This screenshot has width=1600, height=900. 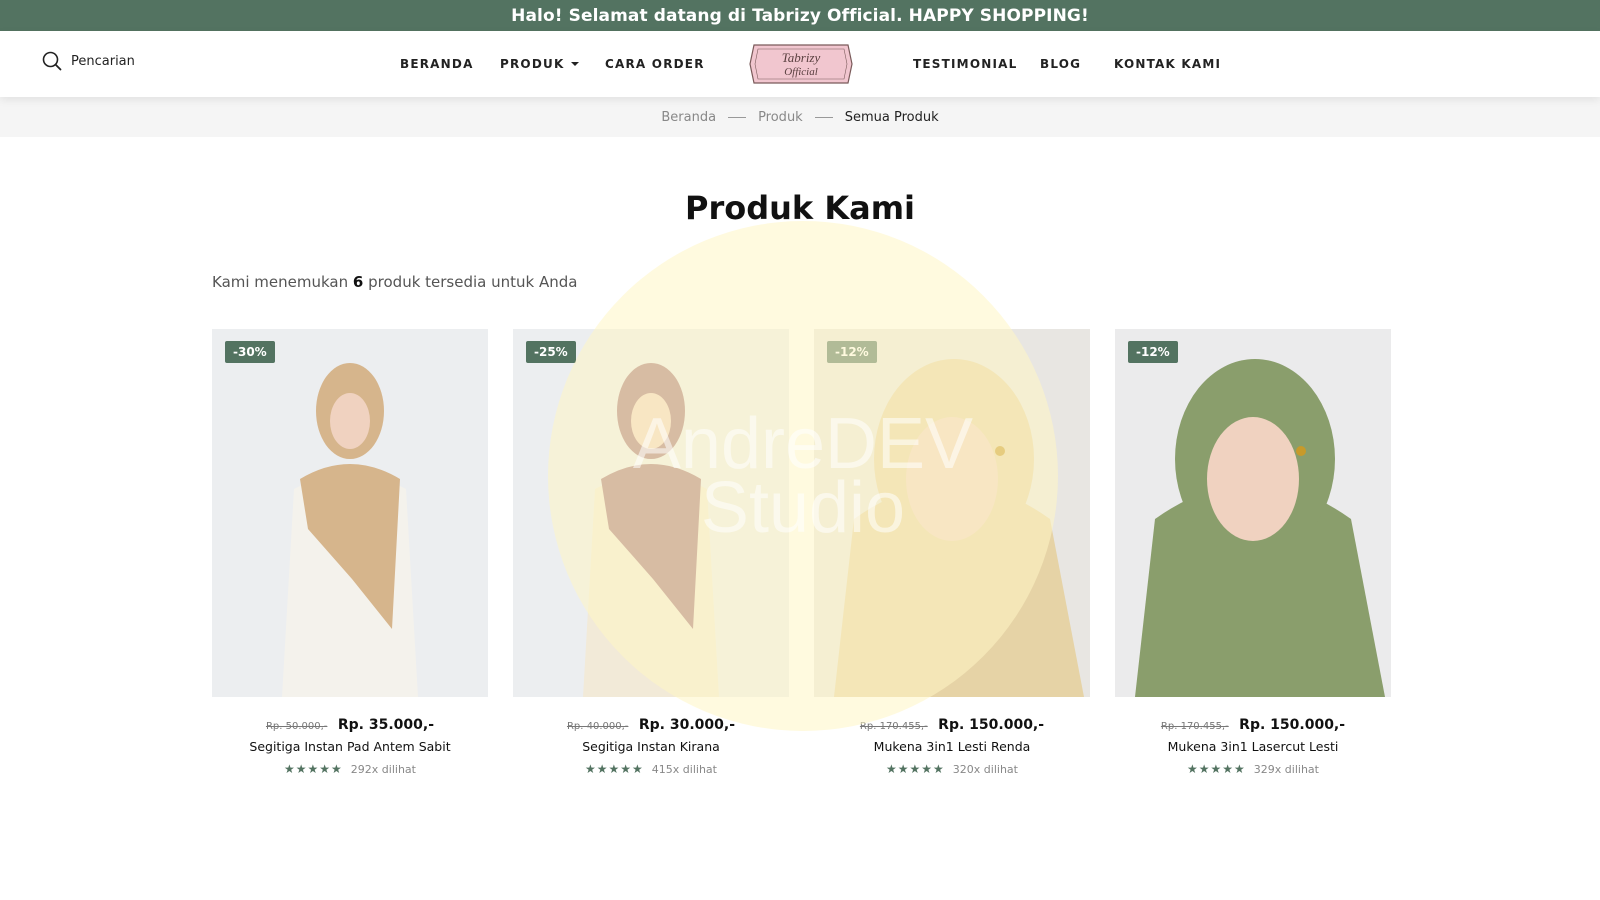 What do you see at coordinates (1286, 769) in the screenshot?
I see `view-count: 329x dilihat` at bounding box center [1286, 769].